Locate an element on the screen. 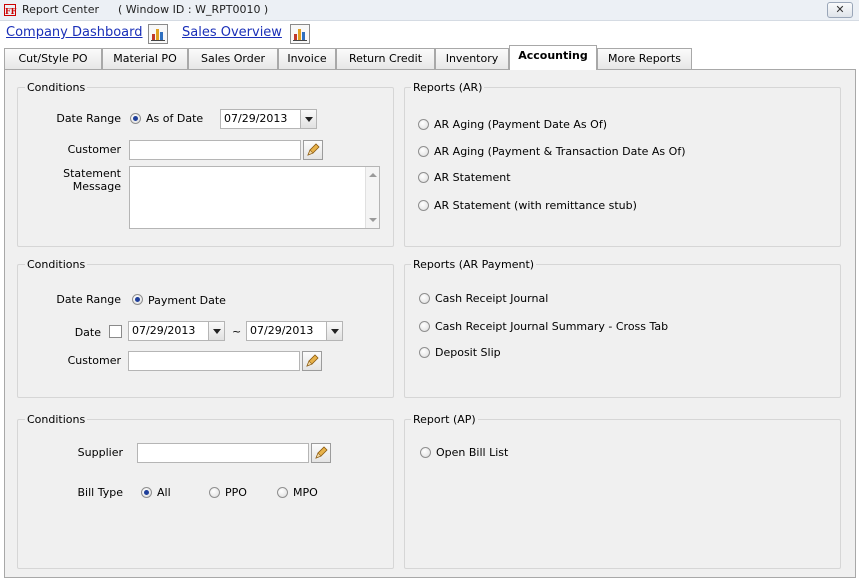 The width and height of the screenshot is (859, 584). company-dashboard-chart-button is located at coordinates (158, 34).